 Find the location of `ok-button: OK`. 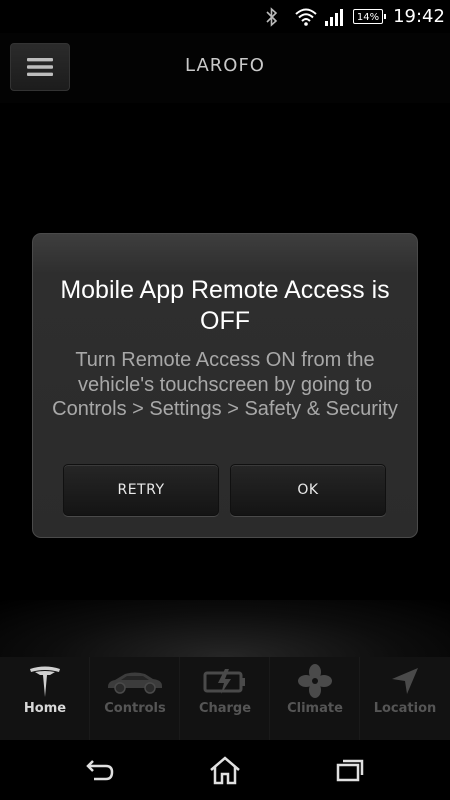

ok-button: OK is located at coordinates (308, 490).